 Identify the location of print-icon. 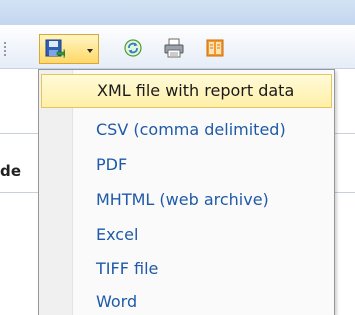
(174, 48).